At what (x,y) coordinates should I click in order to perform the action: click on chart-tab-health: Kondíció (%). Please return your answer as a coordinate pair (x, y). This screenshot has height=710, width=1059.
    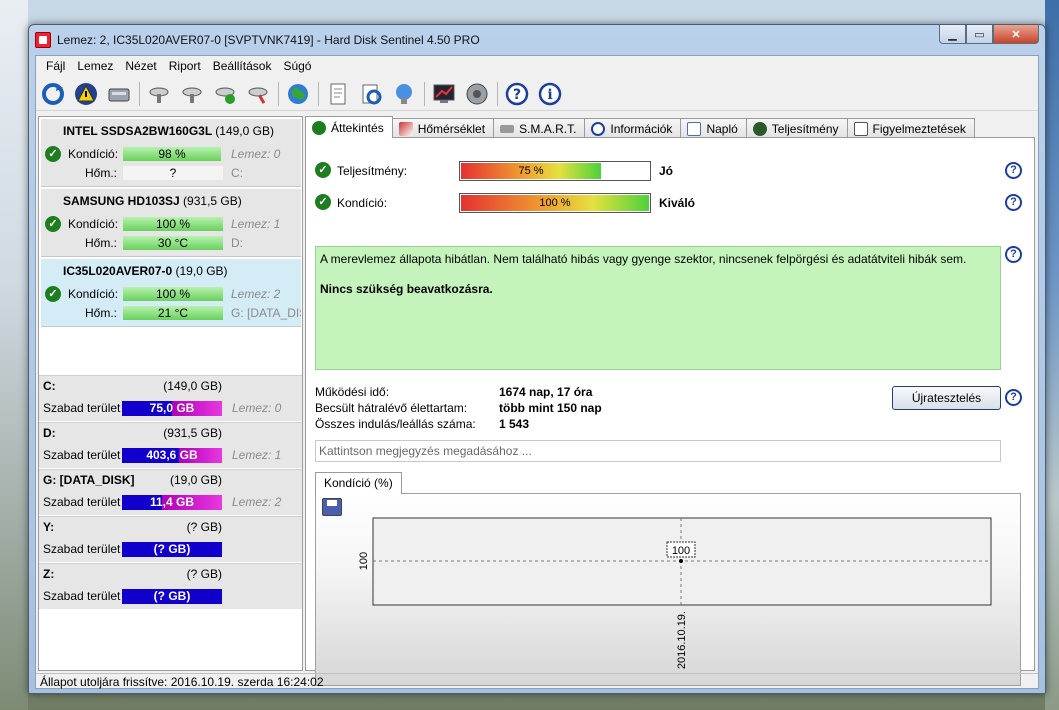
    Looking at the image, I should click on (358, 483).